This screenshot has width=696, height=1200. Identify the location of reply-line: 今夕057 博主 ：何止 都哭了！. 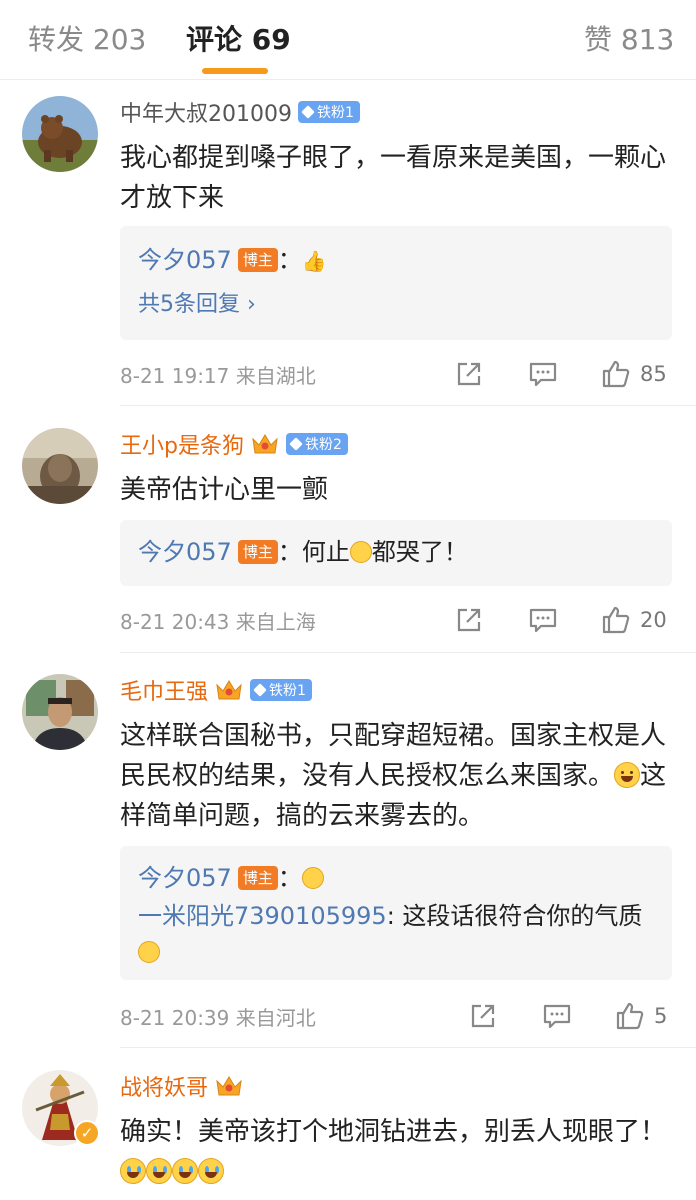
(396, 552).